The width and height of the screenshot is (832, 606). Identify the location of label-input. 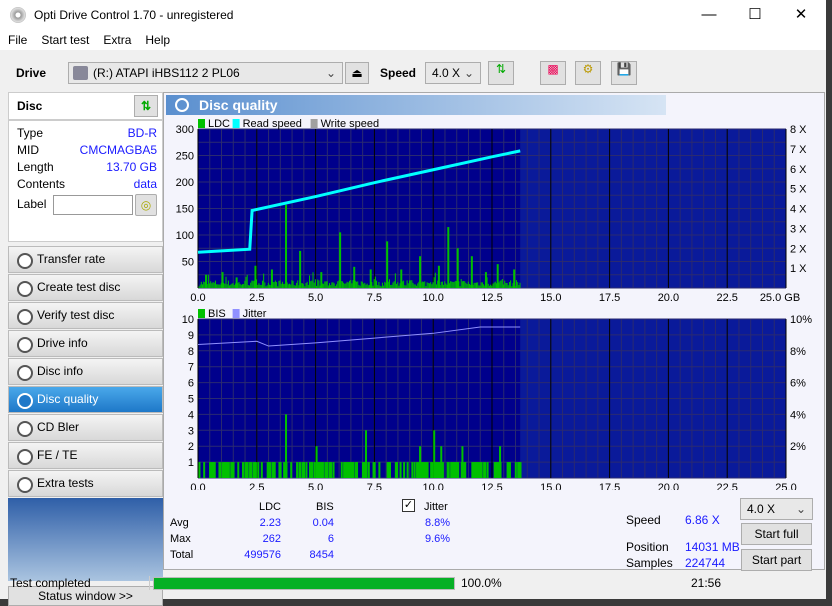
(92, 204).